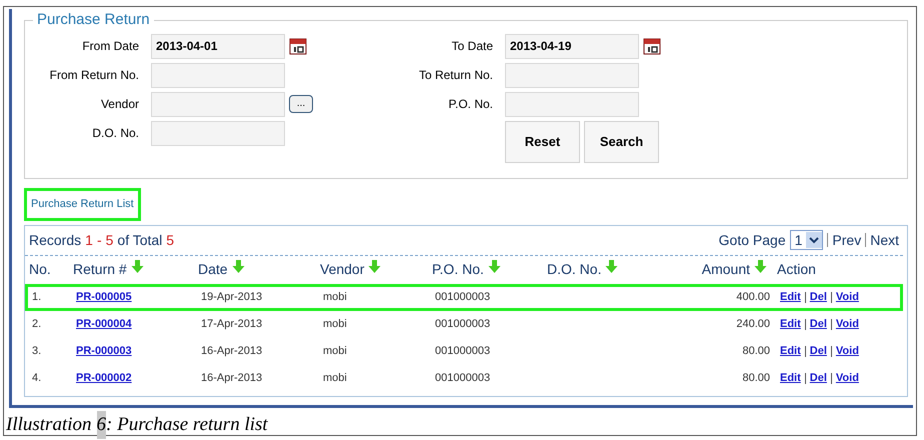 This screenshot has width=924, height=440. What do you see at coordinates (115, 133) in the screenshot?
I see `field-label: D.O. No.` at bounding box center [115, 133].